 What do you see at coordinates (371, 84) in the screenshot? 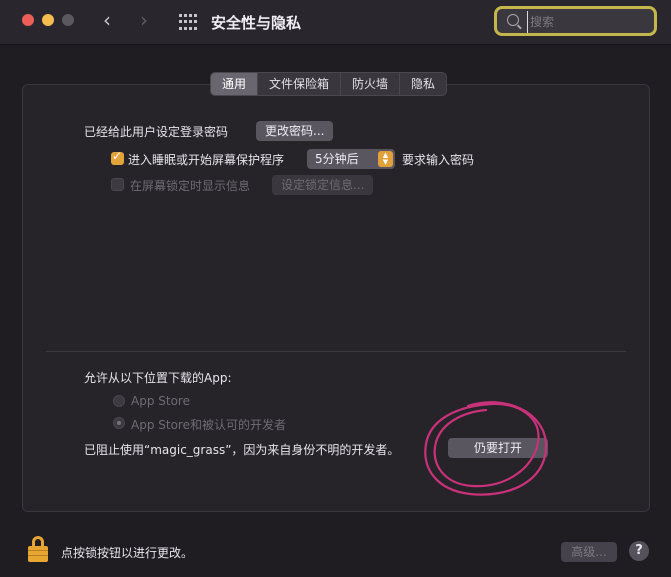
I see `tab-firewall: 防火墙` at bounding box center [371, 84].